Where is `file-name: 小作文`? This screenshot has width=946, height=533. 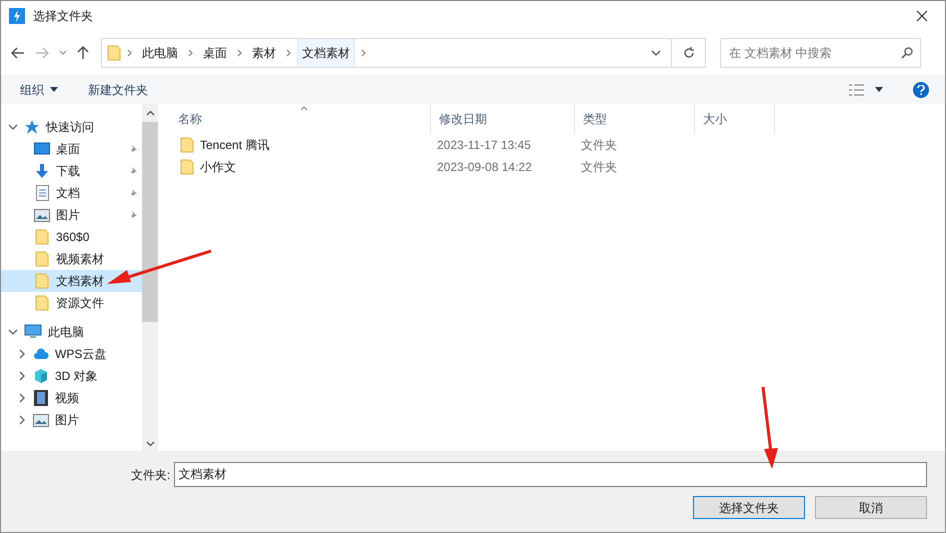
file-name: 小作文 is located at coordinates (218, 167).